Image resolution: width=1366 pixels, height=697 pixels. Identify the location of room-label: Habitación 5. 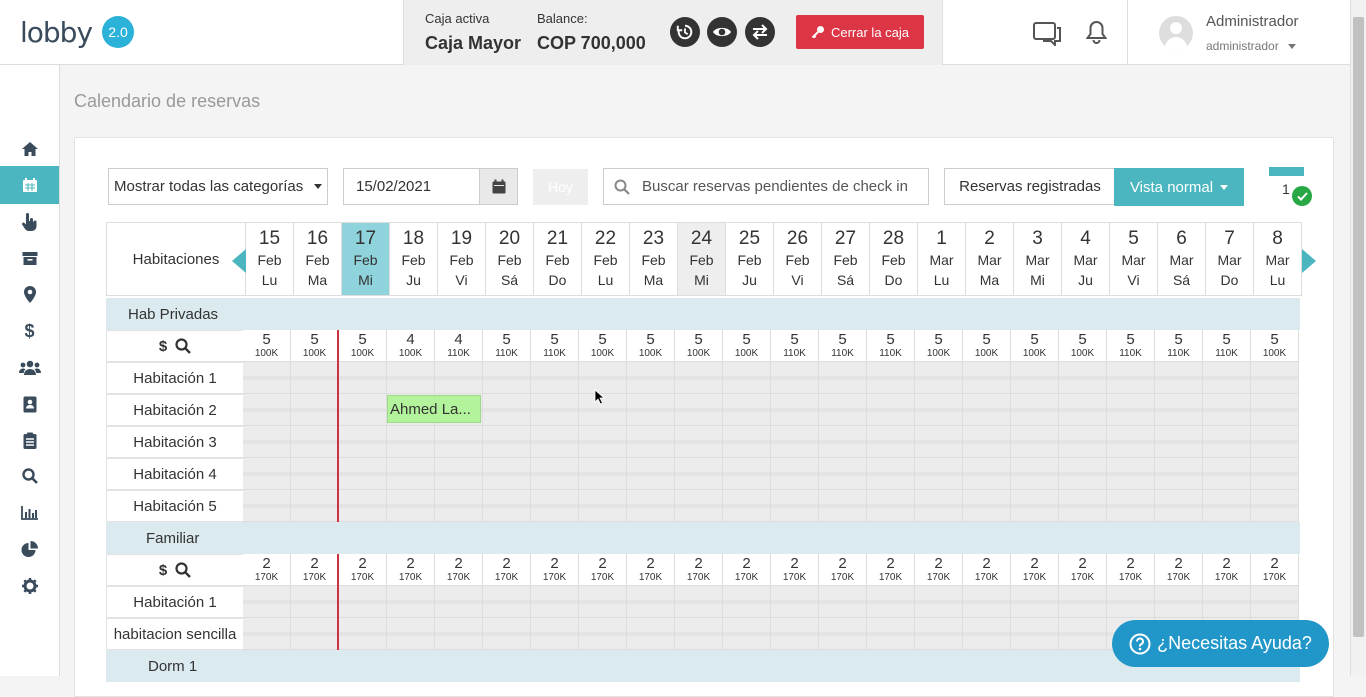
(175, 506).